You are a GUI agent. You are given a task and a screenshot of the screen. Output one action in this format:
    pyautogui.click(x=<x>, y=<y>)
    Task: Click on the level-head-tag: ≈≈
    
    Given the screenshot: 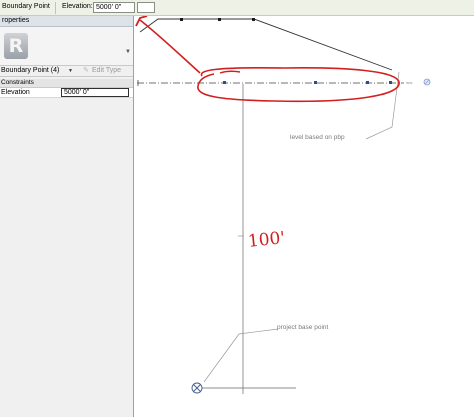 What is the action you would take?
    pyautogui.click(x=409, y=84)
    